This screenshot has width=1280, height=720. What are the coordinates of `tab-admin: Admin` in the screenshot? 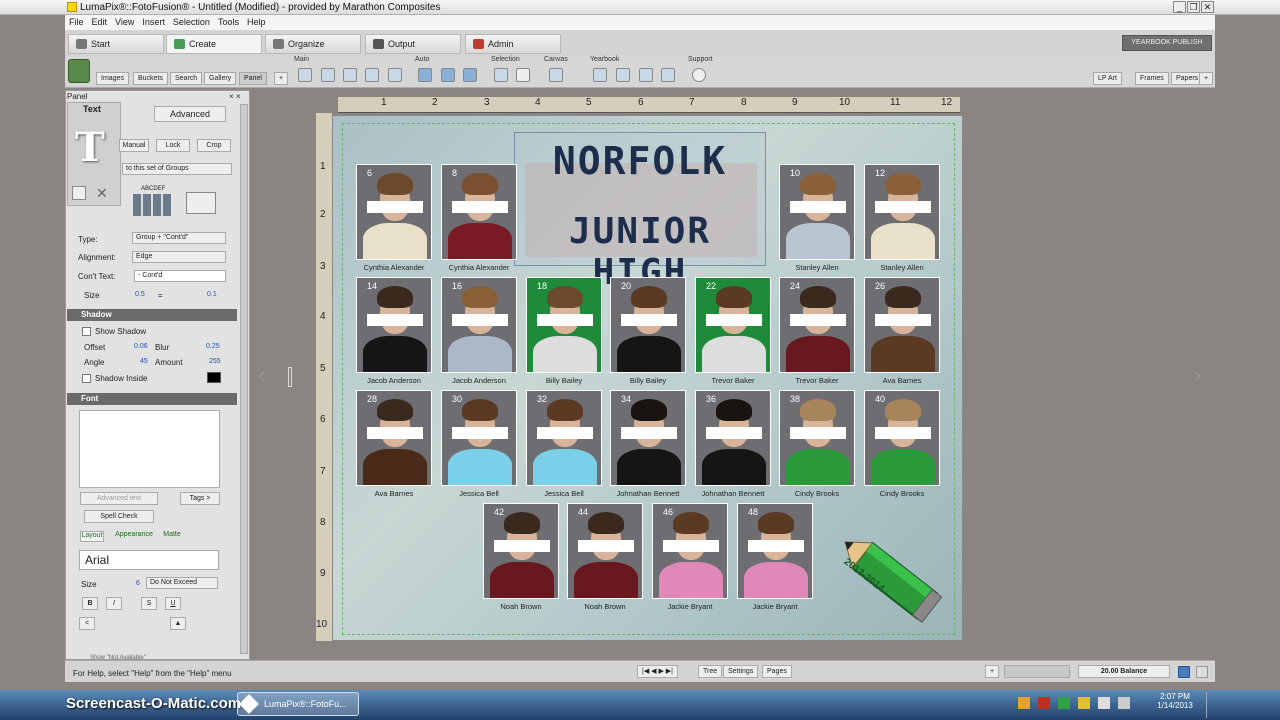 It's located at (513, 44).